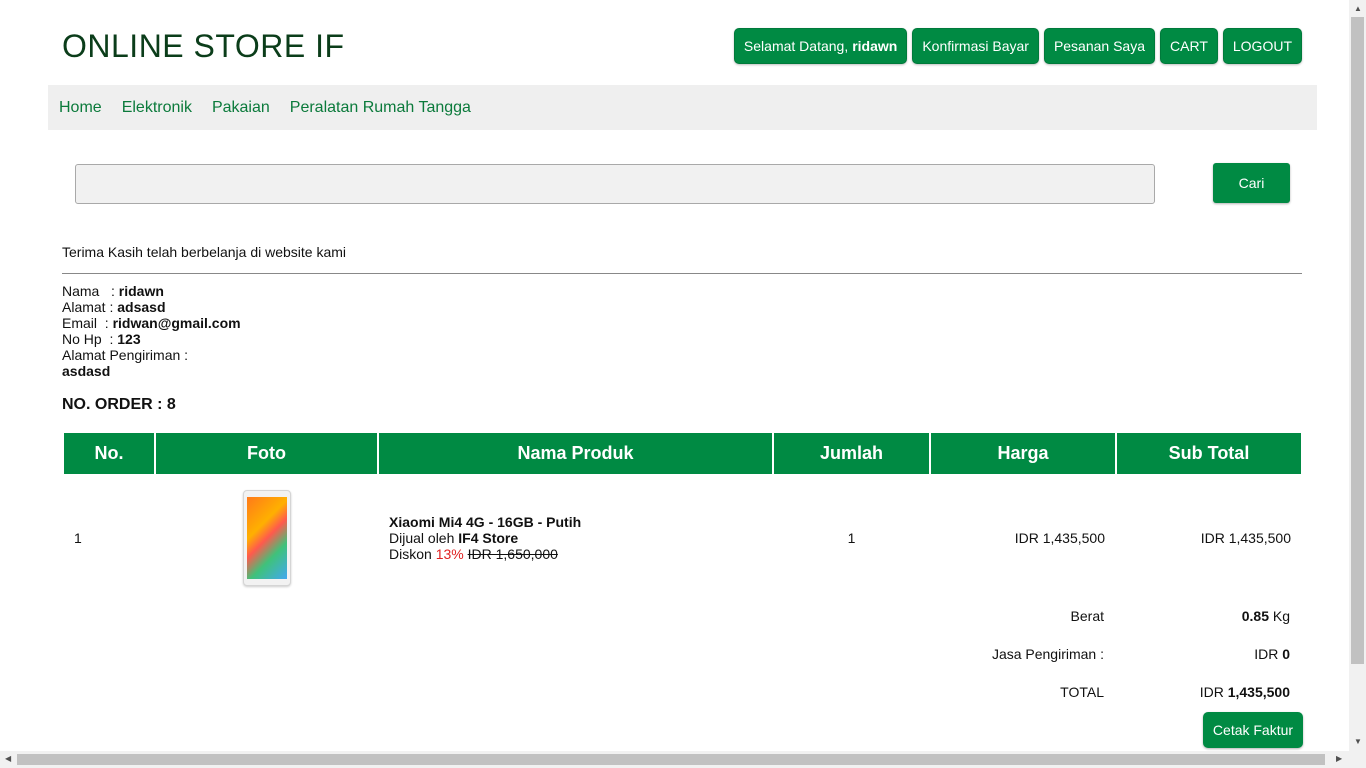 The image size is (1366, 768). I want to click on row-photo, so click(266, 538).